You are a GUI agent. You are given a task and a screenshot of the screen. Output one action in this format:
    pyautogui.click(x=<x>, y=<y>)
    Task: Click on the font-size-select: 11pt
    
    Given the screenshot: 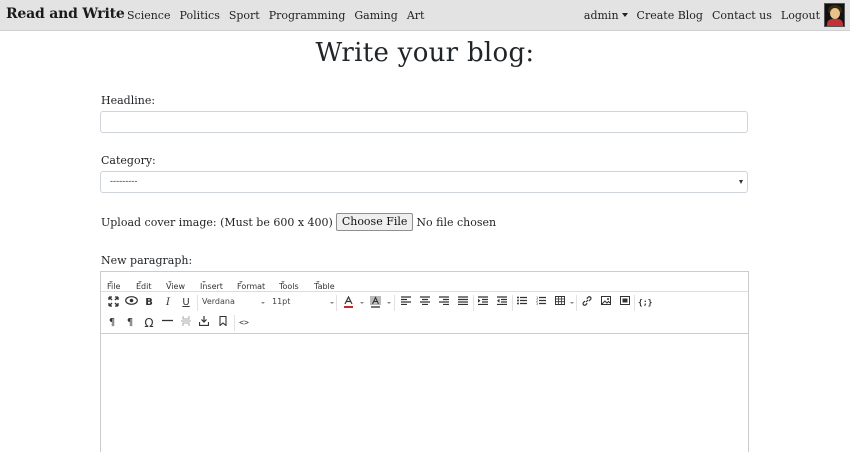 What is the action you would take?
    pyautogui.click(x=281, y=301)
    